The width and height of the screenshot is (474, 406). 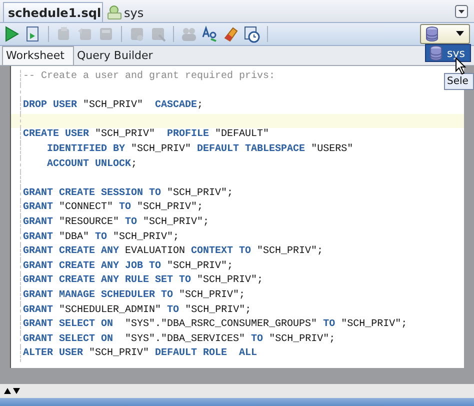 What do you see at coordinates (116, 222) in the screenshot?
I see `code-line: GRANT "RESOURCE" TO "SCH_PRIV";` at bounding box center [116, 222].